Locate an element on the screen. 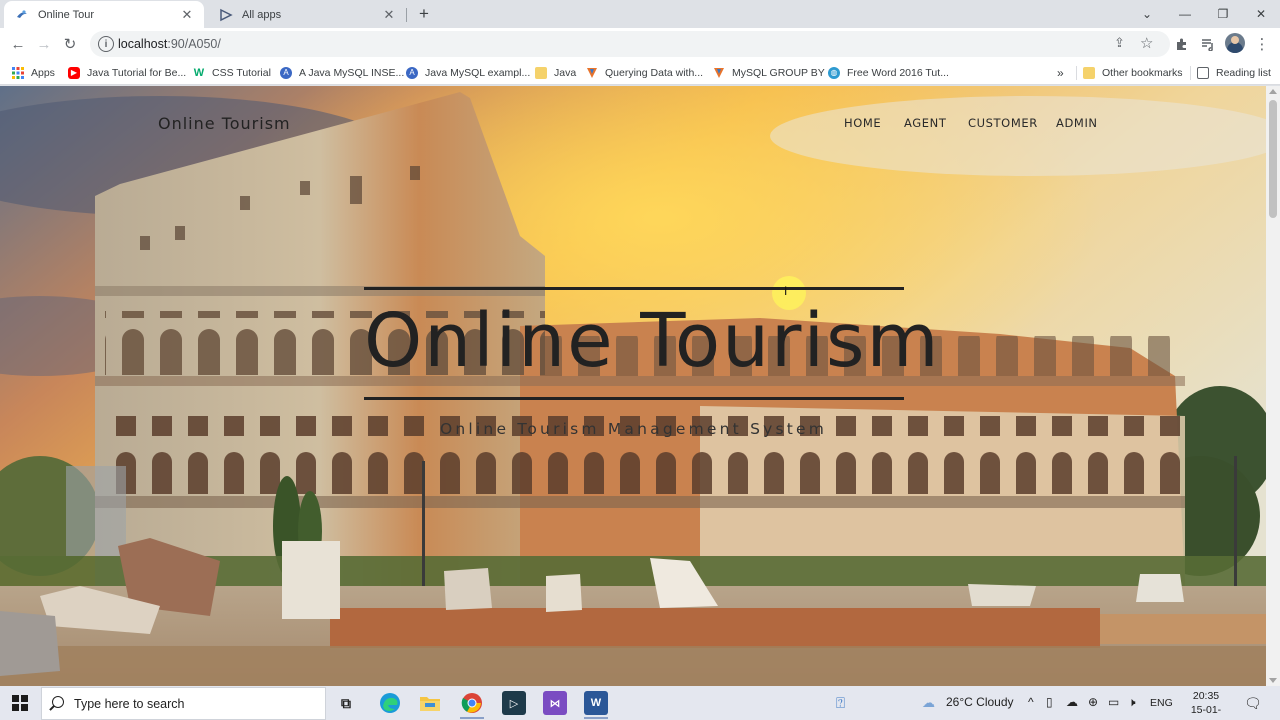 The height and width of the screenshot is (720, 1280). task-view-icon: ⧉ is located at coordinates (346, 703).